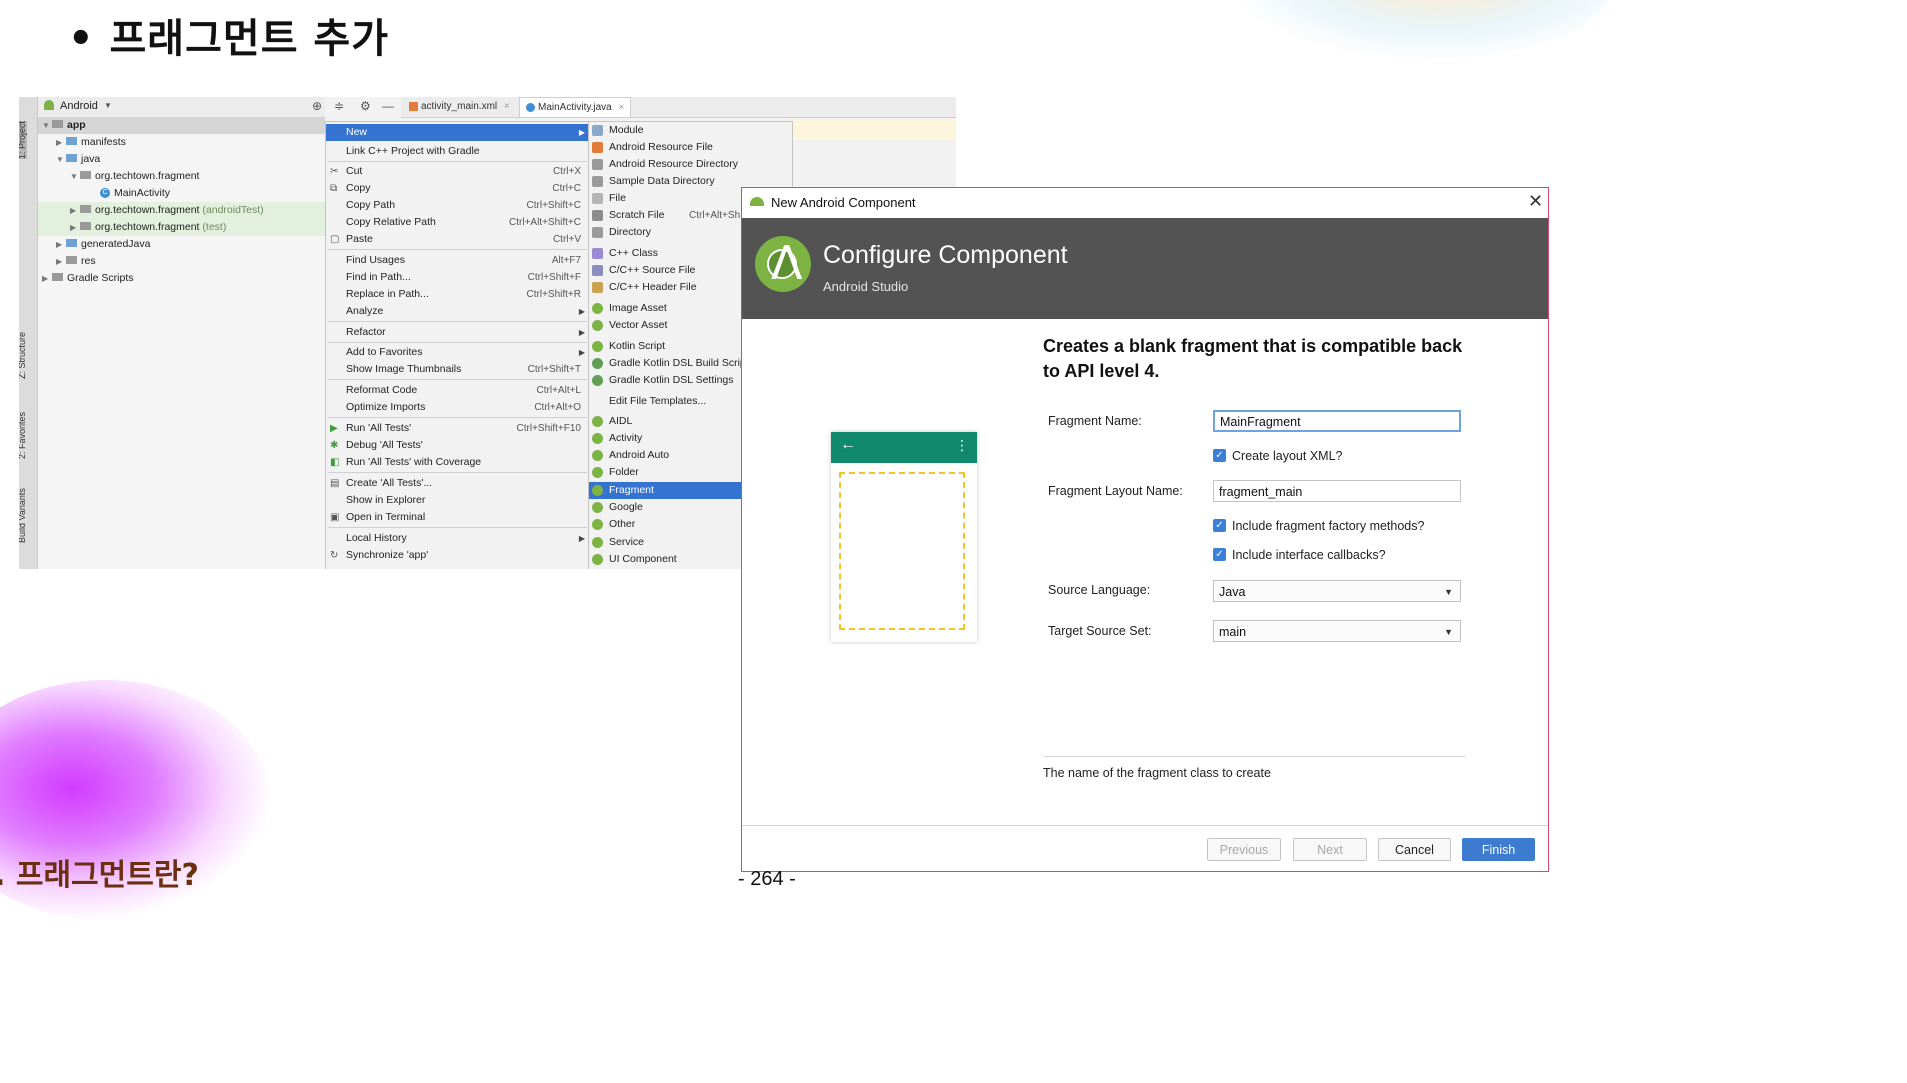 The image size is (1907, 1083). Describe the element at coordinates (597, 147) in the screenshot. I see `resource-file-icon` at that location.